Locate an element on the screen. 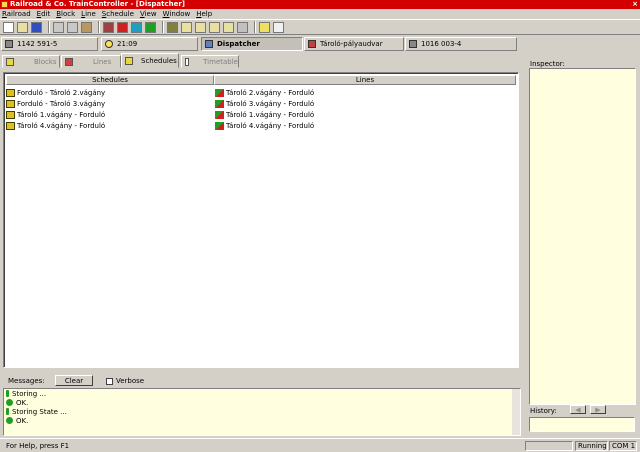 The height and width of the screenshot is (452, 640). history-back-button: ◀ is located at coordinates (578, 409).